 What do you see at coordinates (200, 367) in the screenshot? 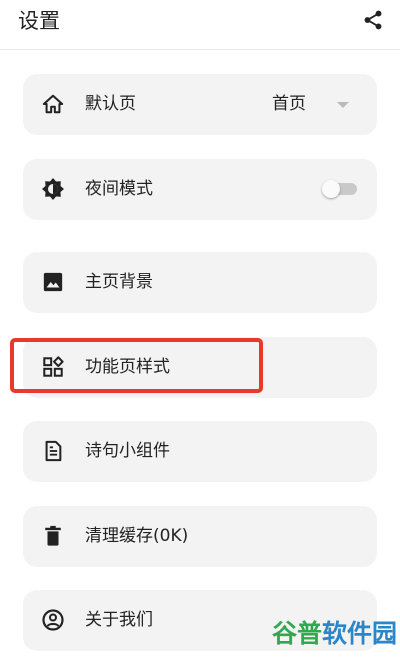
I see `setting-function-page-style: 功能页样式` at bounding box center [200, 367].